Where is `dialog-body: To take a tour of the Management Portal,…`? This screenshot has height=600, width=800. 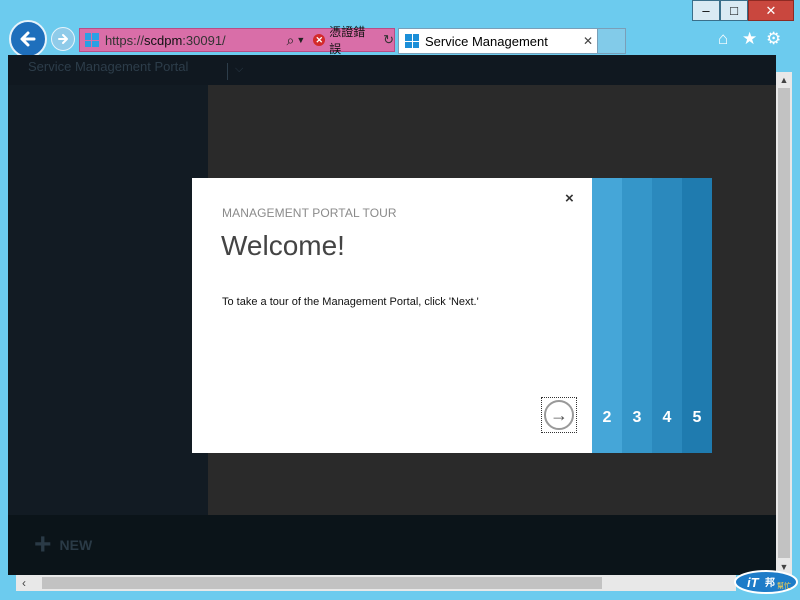
dialog-body: To take a tour of the Management Portal,… is located at coordinates (350, 302).